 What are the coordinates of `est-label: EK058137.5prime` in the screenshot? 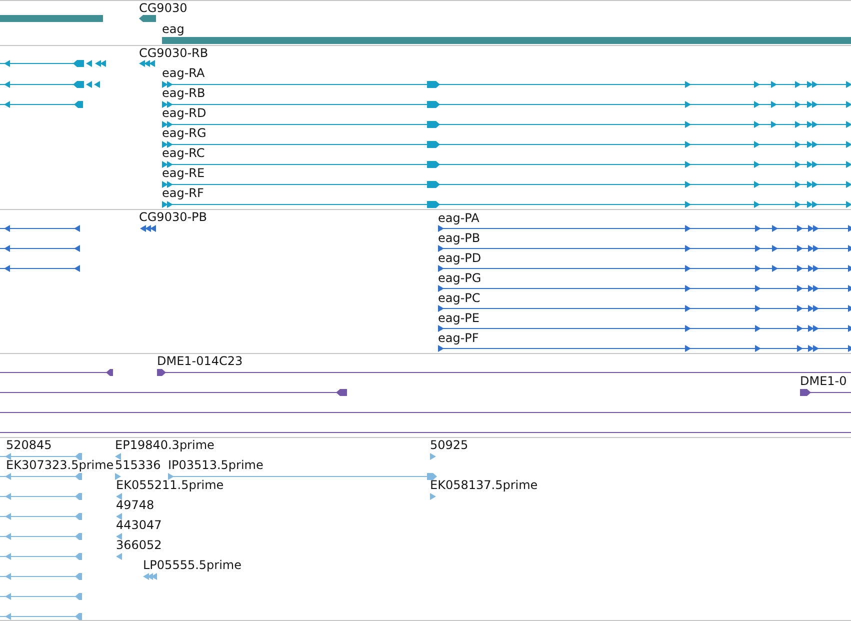 It's located at (484, 485).